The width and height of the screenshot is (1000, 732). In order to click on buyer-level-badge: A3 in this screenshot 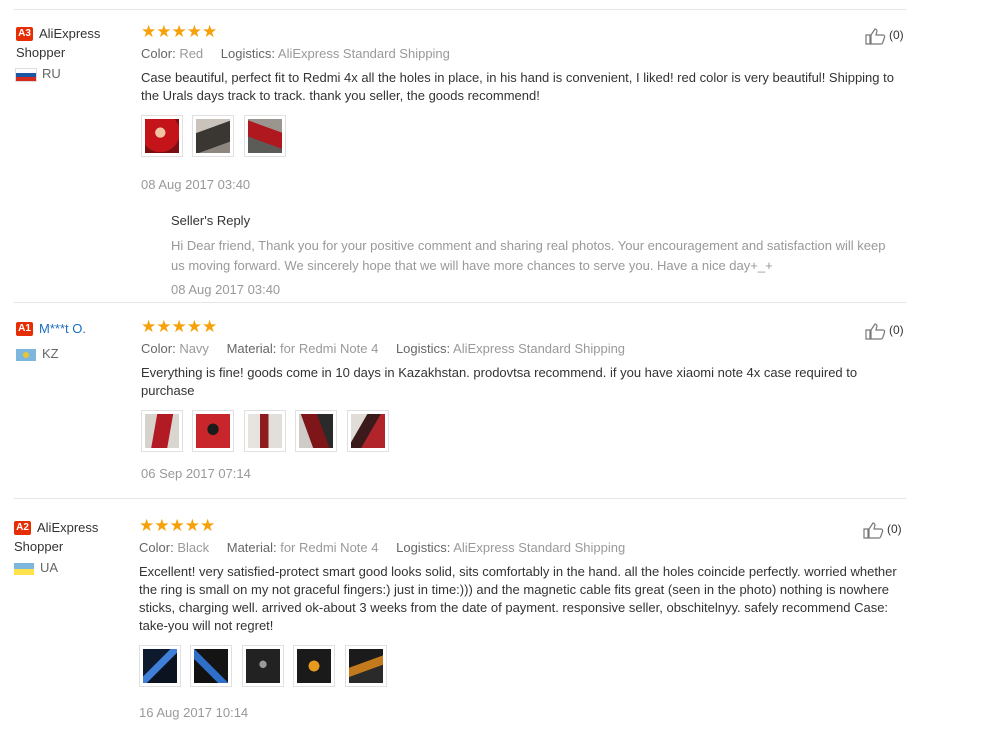, I will do `click(24, 33)`.